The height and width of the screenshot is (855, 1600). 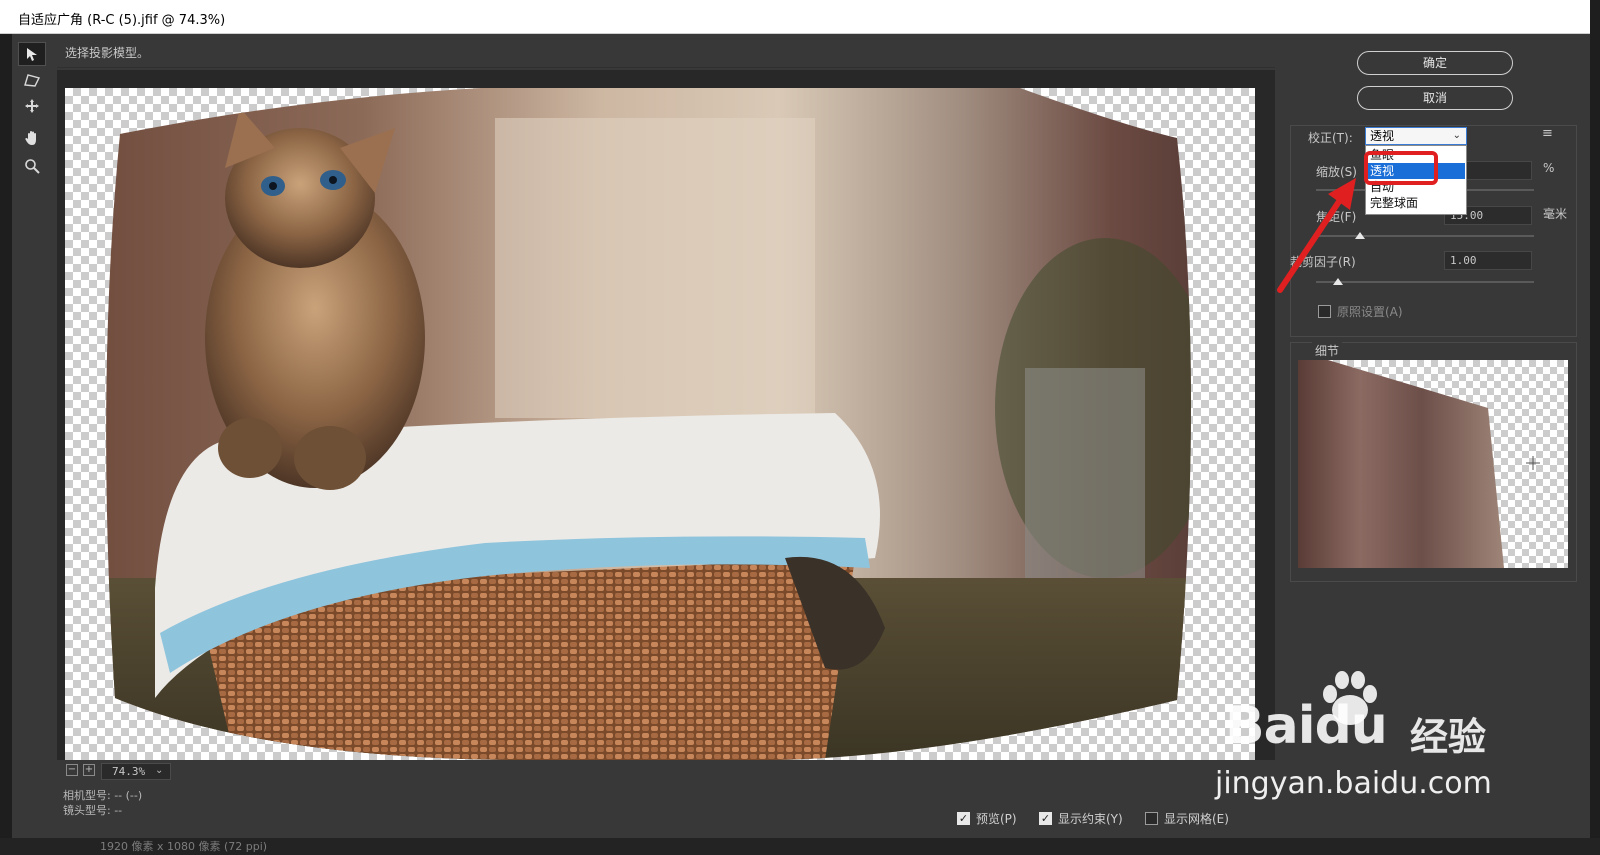 What do you see at coordinates (1547, 133) in the screenshot?
I see `panel-menu-icon: ≡` at bounding box center [1547, 133].